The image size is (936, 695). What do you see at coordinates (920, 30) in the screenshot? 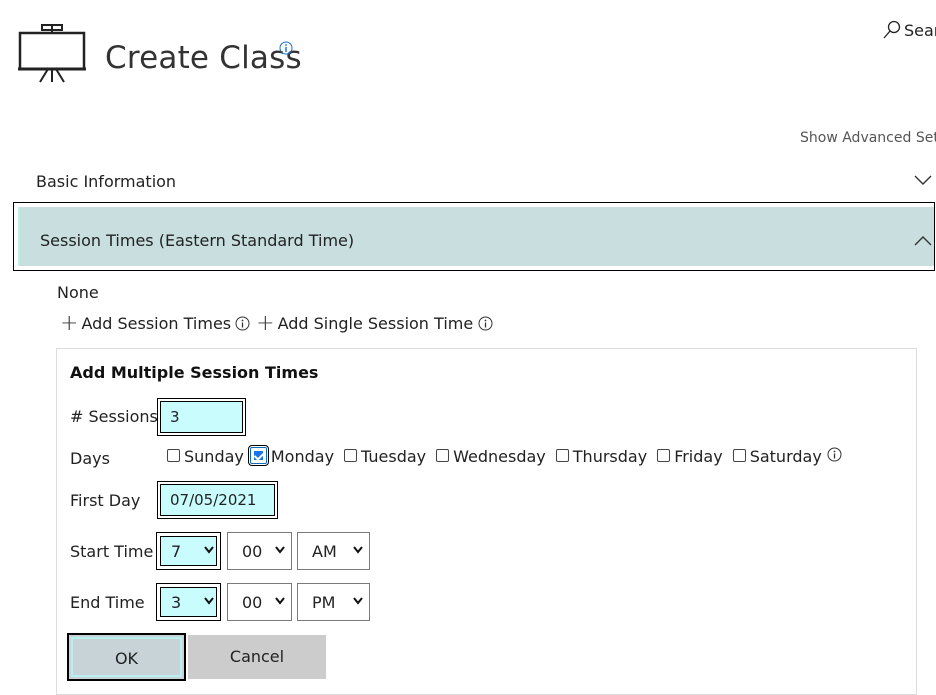
I see `search-label: Sear` at bounding box center [920, 30].